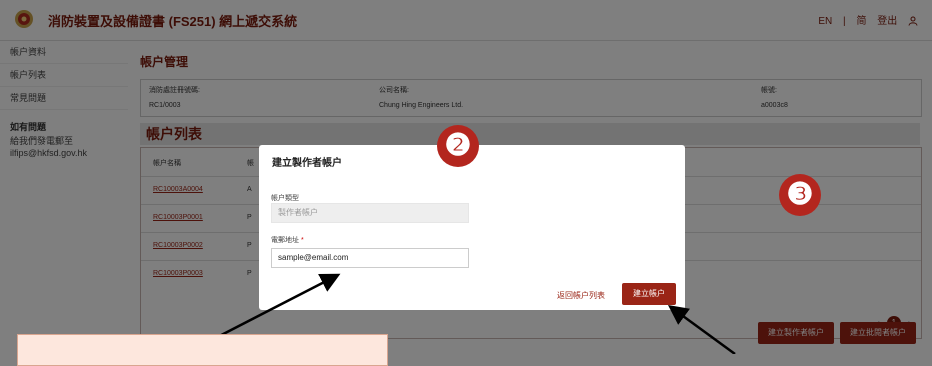  I want to click on annotation-note-box, so click(202, 350).